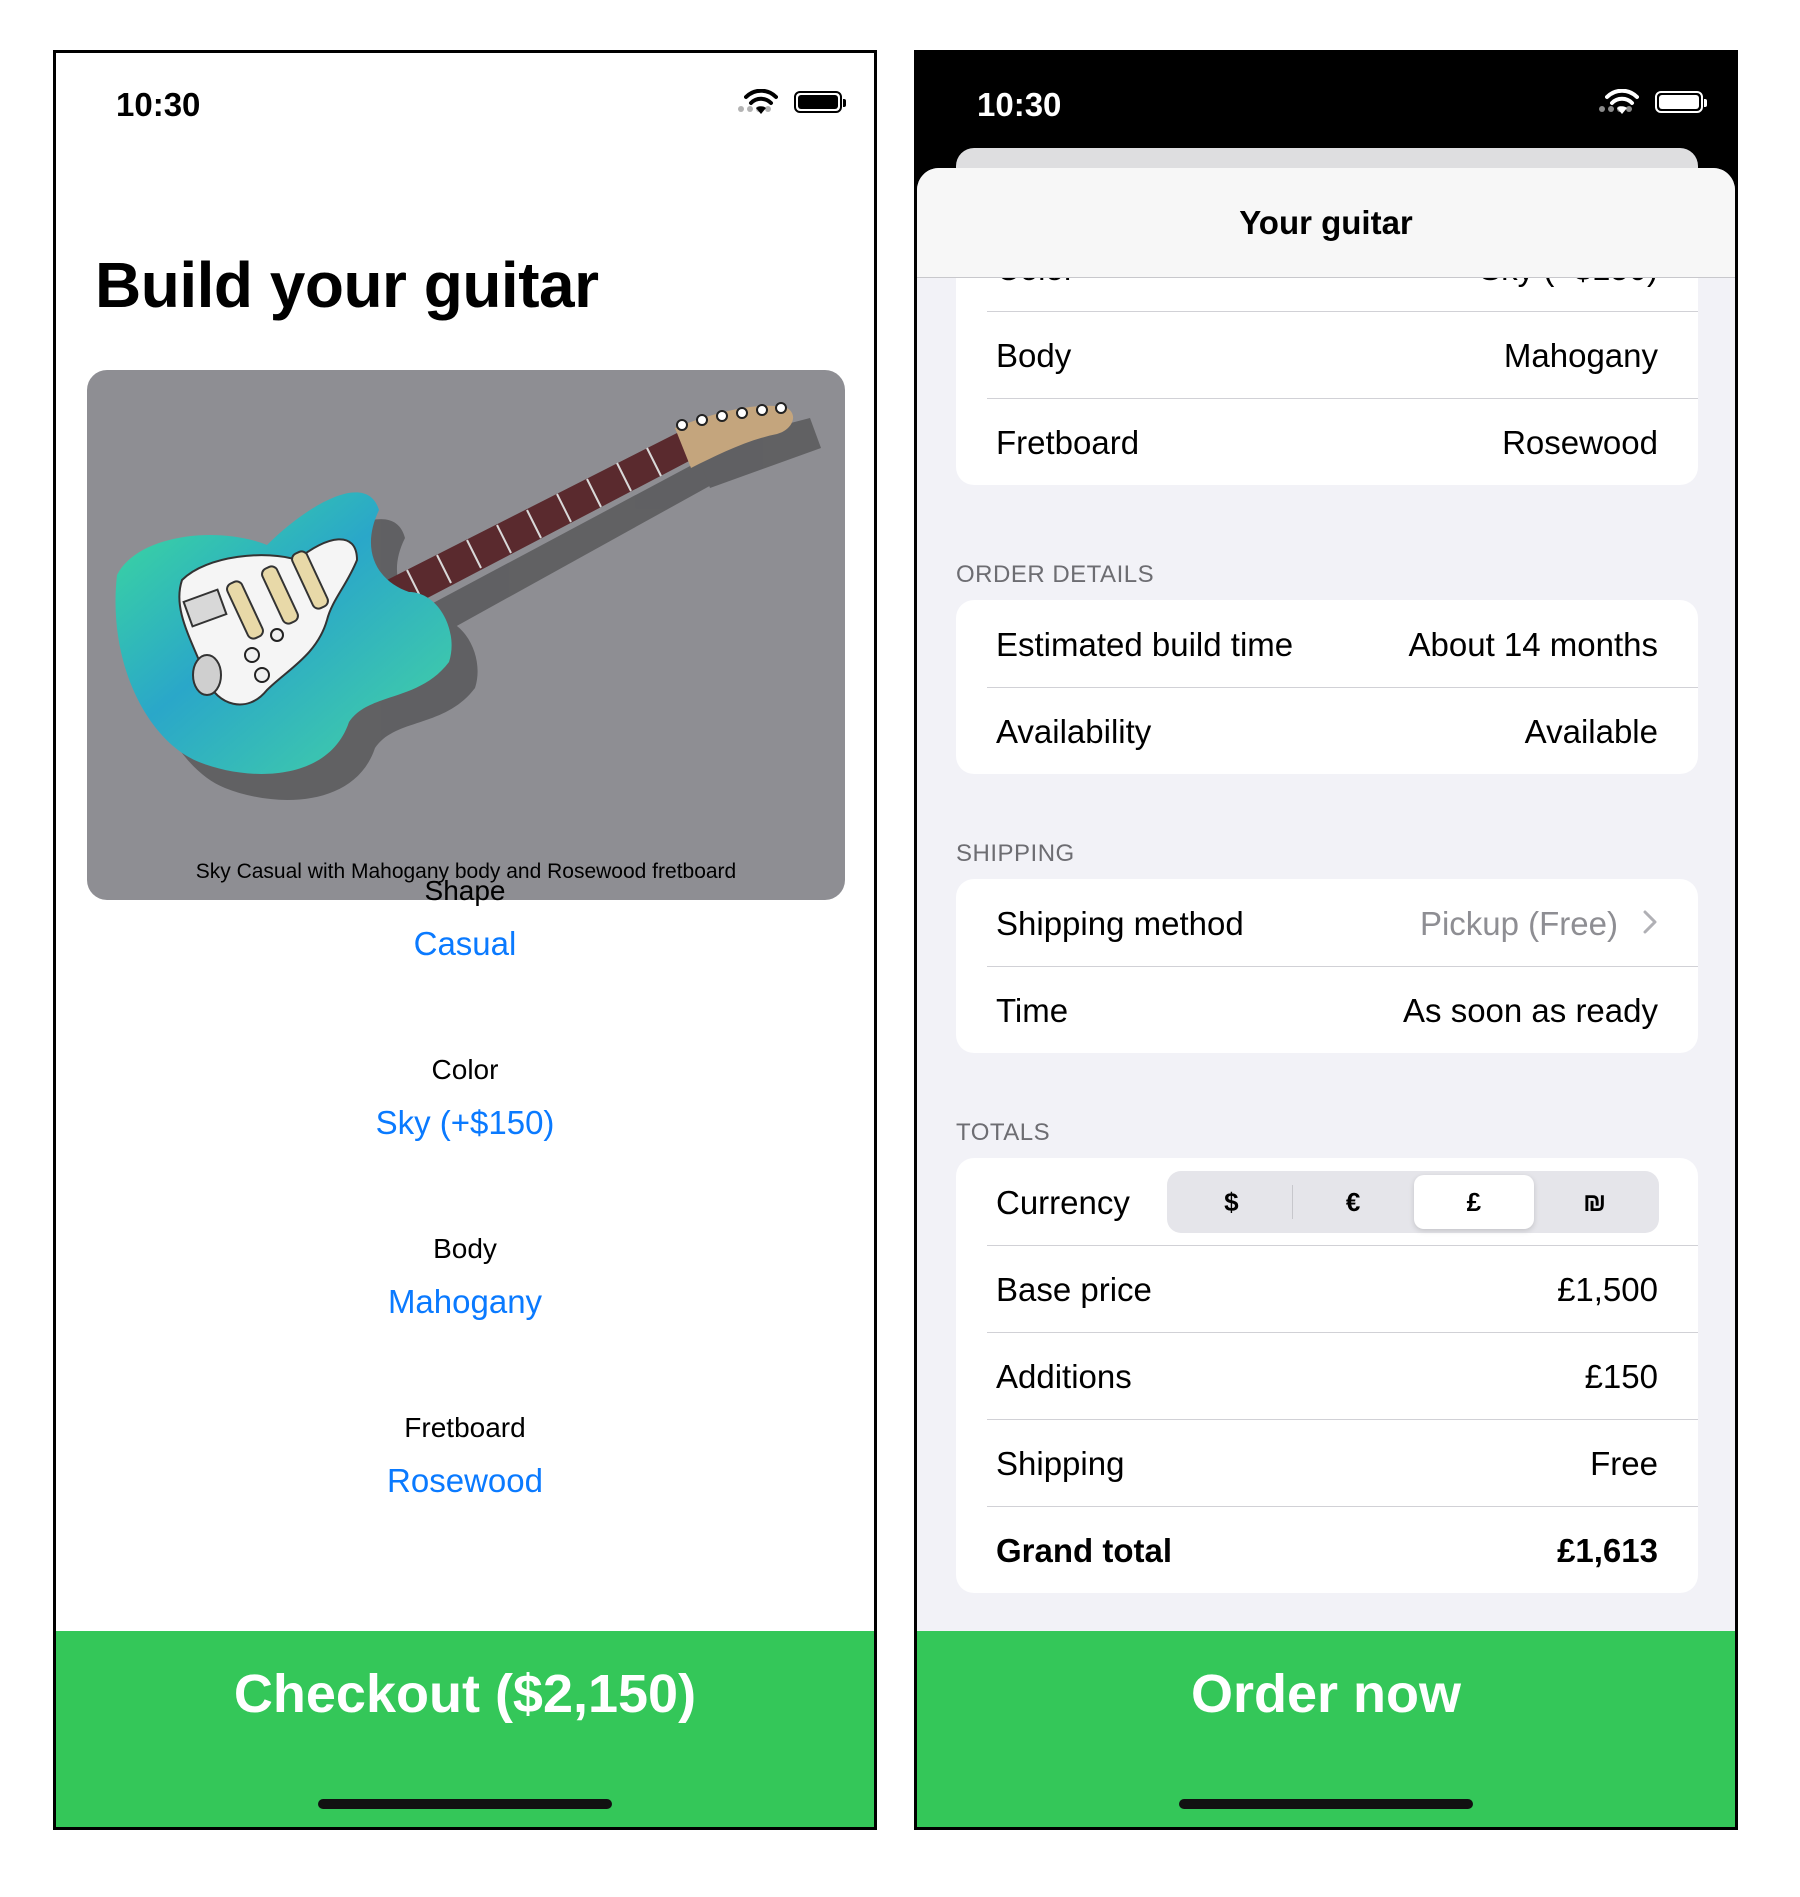 This screenshot has height=1897, width=1800. What do you see at coordinates (465, 1302) in the screenshot?
I see `option-body-picker: Mahogany` at bounding box center [465, 1302].